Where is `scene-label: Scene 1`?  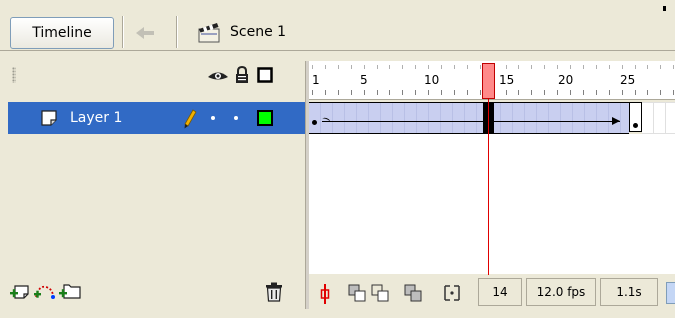 scene-label: Scene 1 is located at coordinates (258, 32).